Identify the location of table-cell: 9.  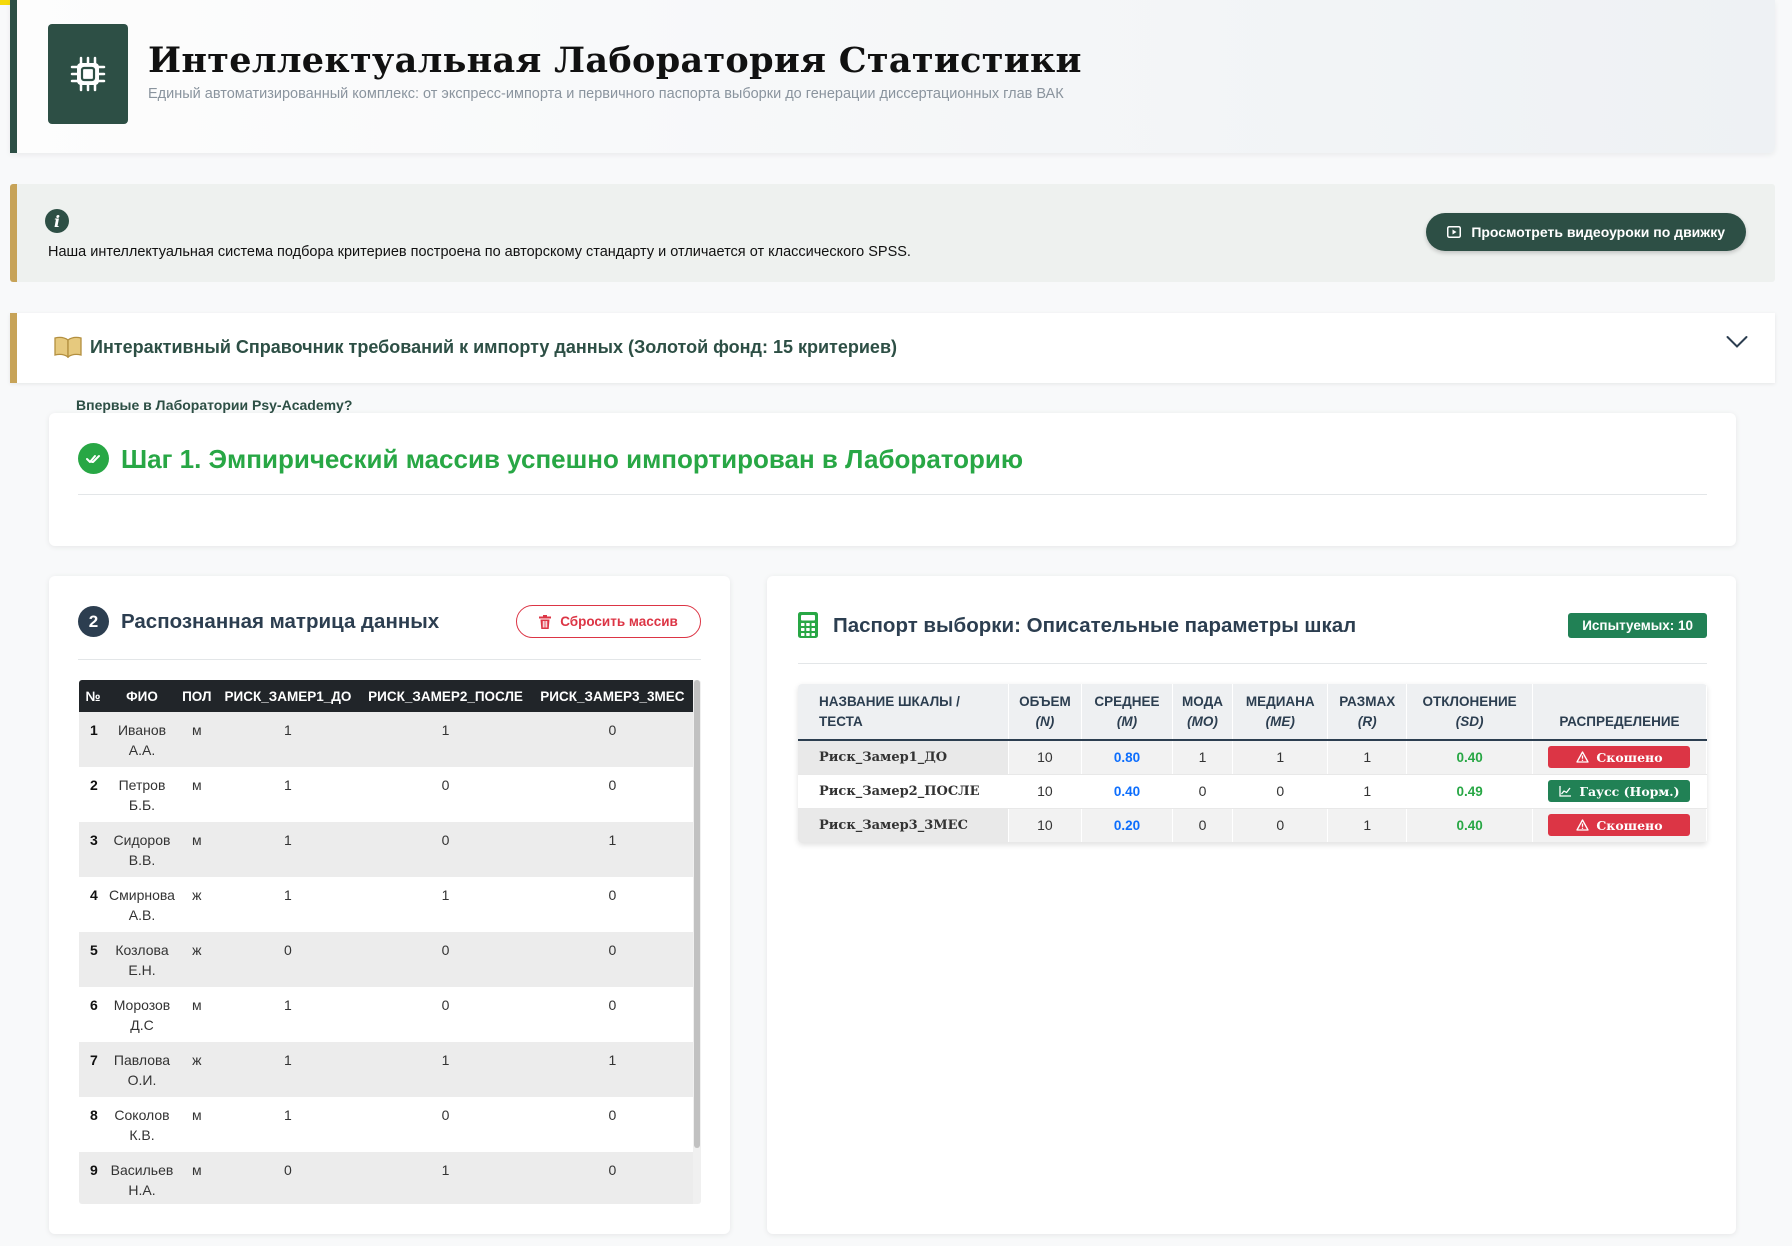
(94, 1170).